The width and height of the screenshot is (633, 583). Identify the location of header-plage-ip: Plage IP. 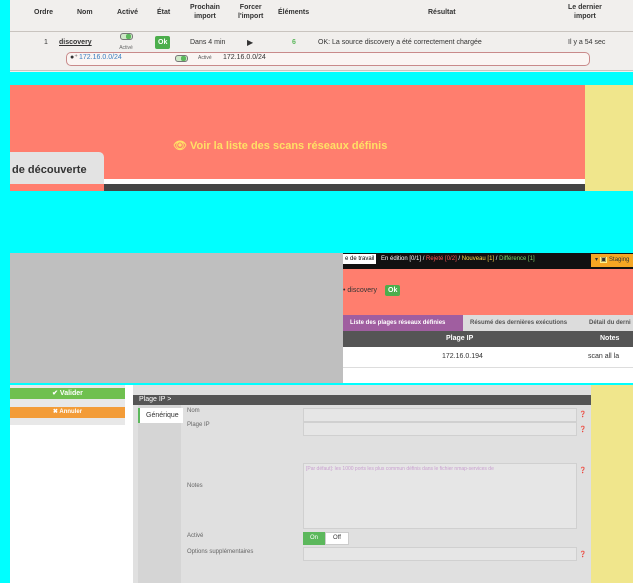
(460, 338).